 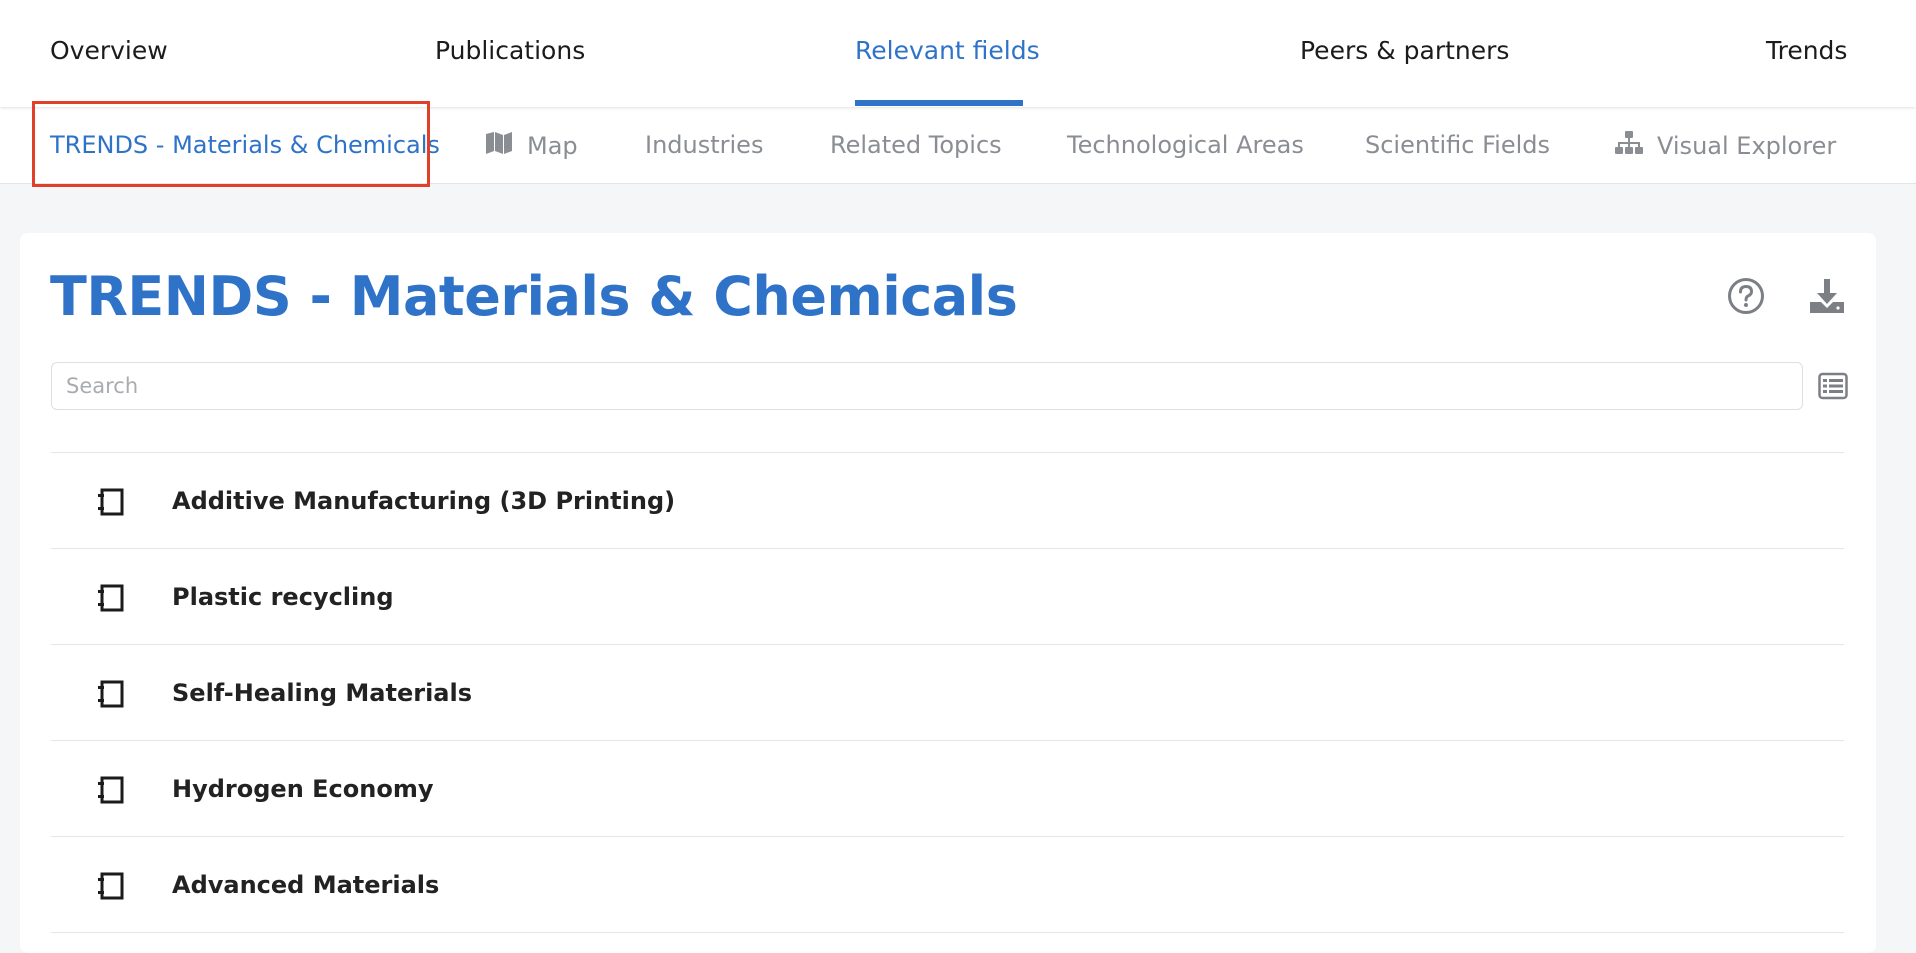 I want to click on list-item: Hydrogen Economy, so click(x=947, y=789).